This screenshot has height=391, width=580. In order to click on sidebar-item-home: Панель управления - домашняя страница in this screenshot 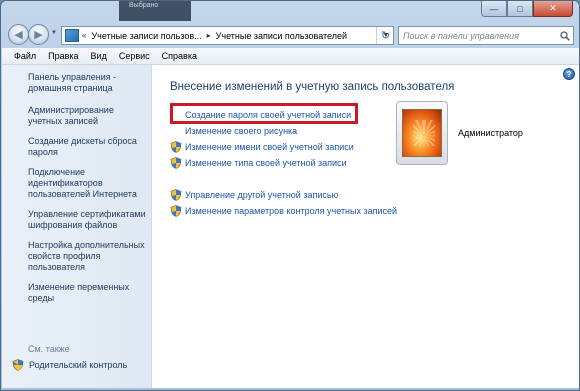, I will do `click(87, 83)`.